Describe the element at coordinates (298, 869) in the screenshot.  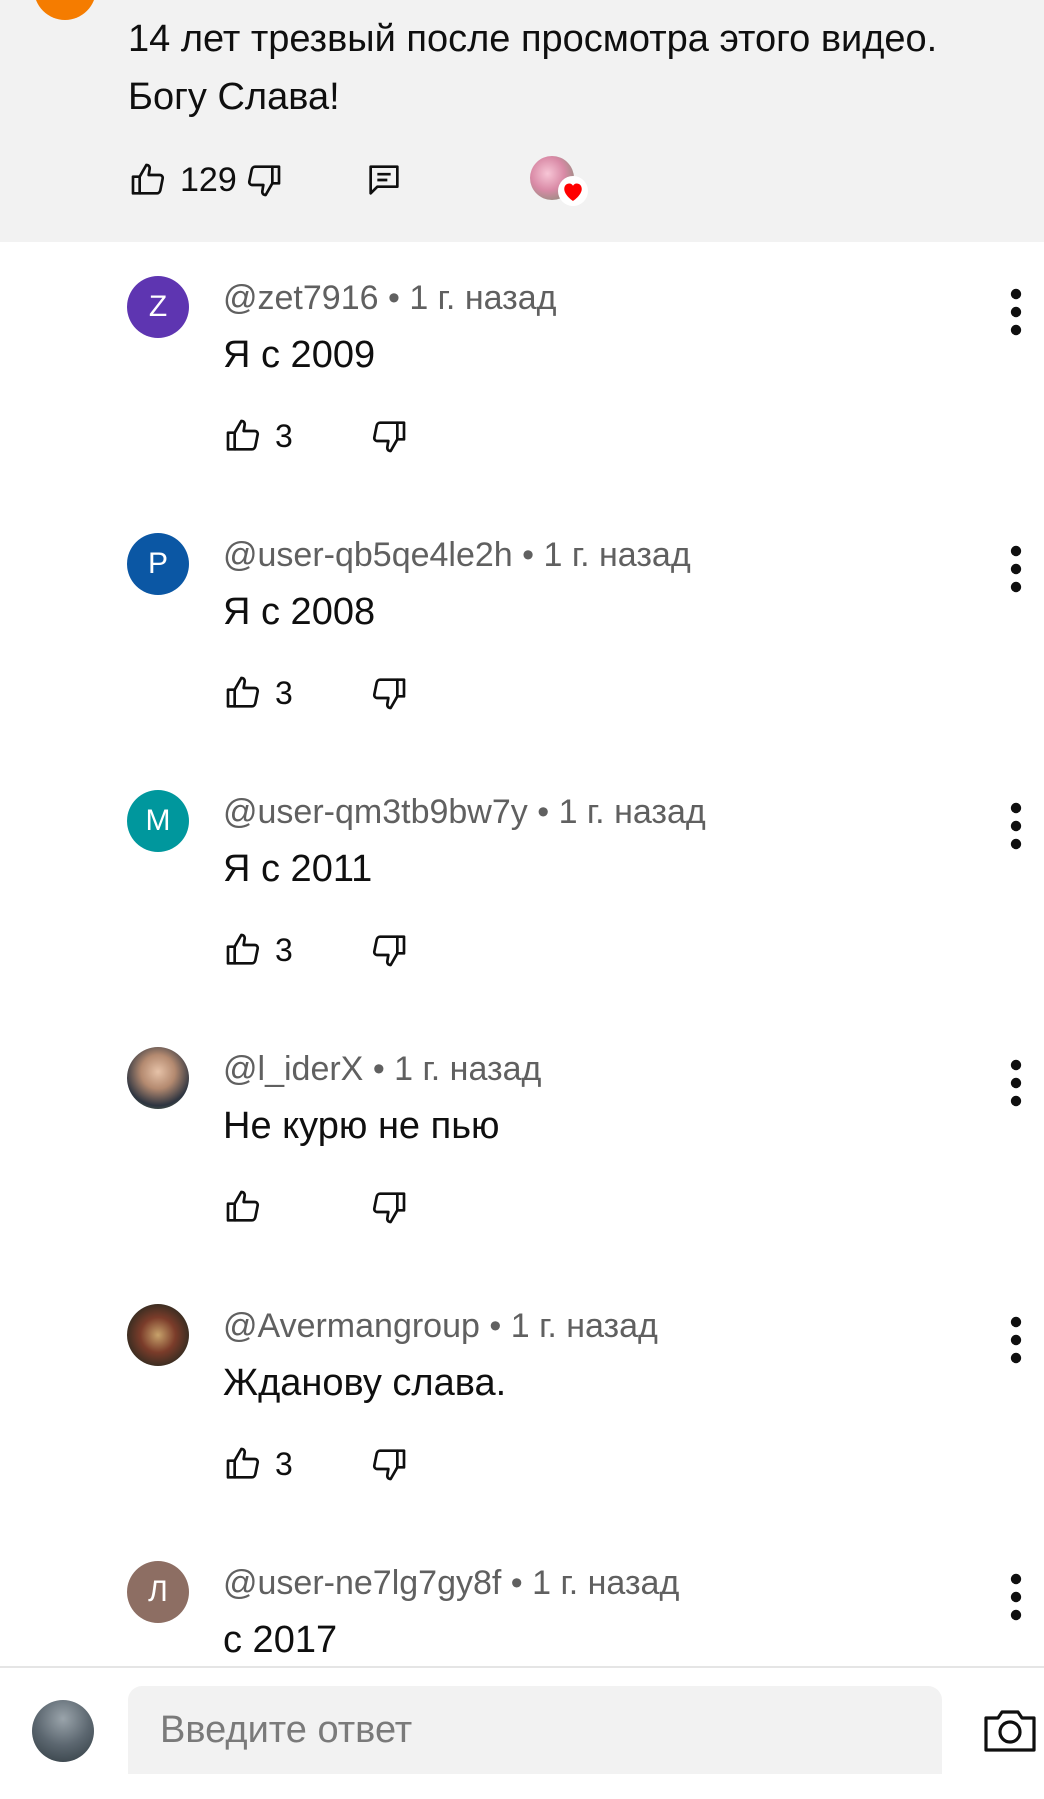
I see `reply-text: Я с 2011` at that location.